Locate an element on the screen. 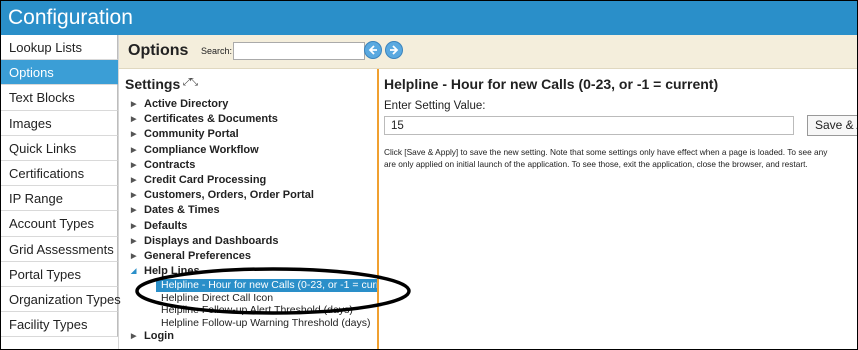  sidebar-item-options: Options is located at coordinates (59, 73).